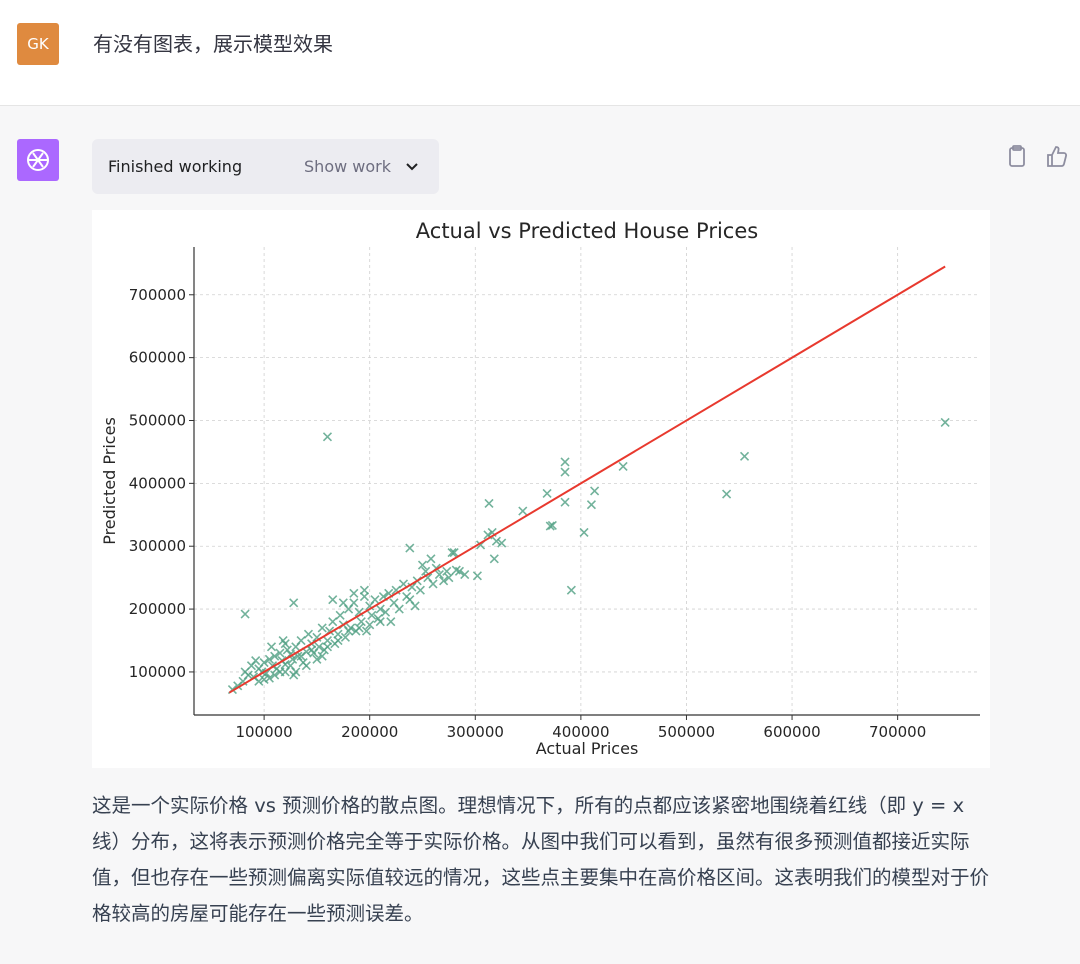 This screenshot has width=1080, height=964. What do you see at coordinates (587, 231) in the screenshot?
I see `chart-title: Actual vs Predicted House Prices` at bounding box center [587, 231].